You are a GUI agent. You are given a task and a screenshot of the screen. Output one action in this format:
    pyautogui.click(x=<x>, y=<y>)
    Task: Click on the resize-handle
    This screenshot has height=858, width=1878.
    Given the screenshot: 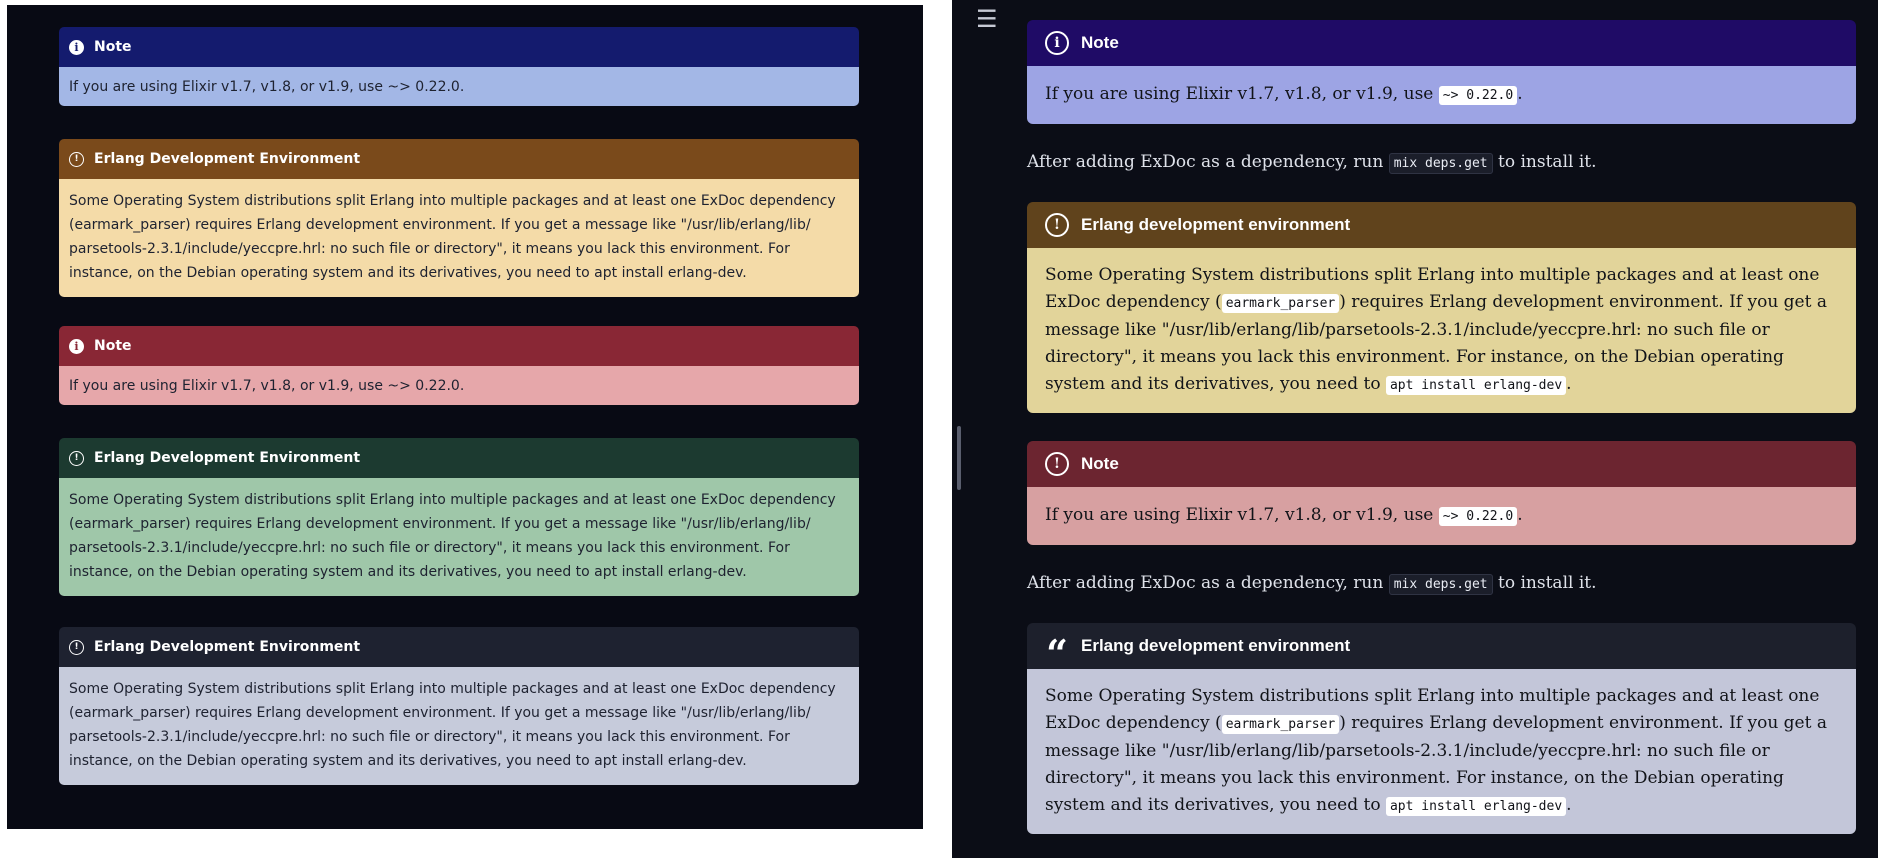 What is the action you would take?
    pyautogui.click(x=959, y=458)
    